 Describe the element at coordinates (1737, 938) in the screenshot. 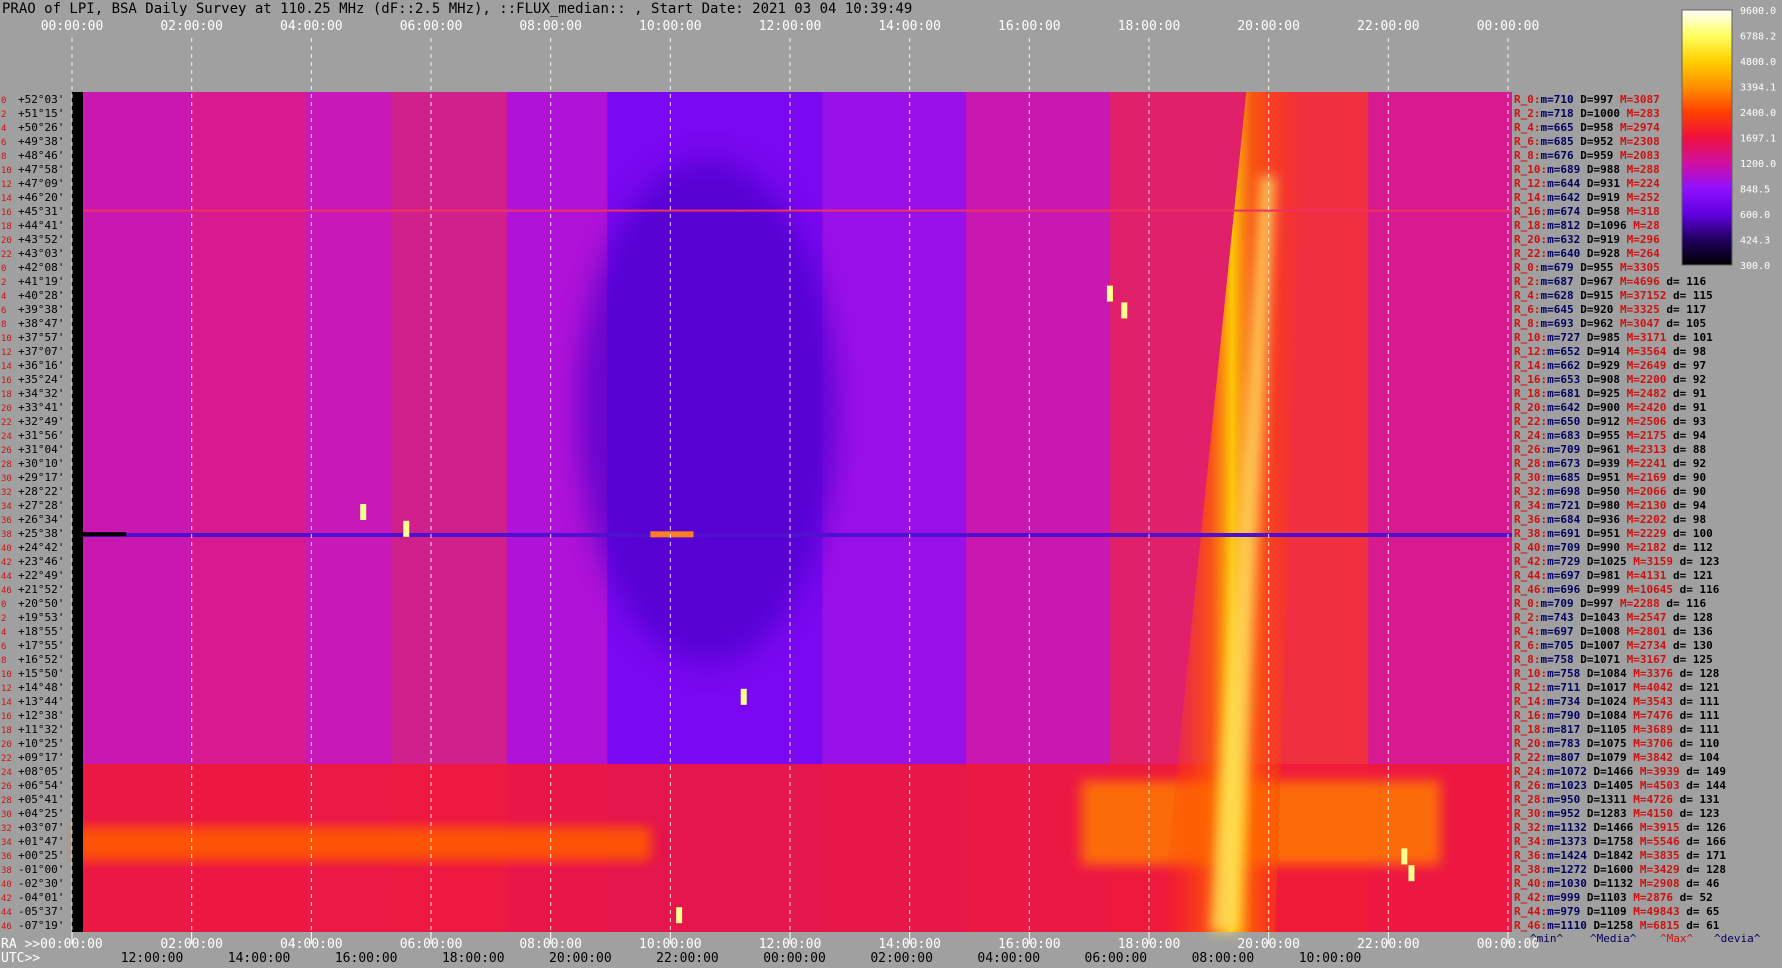

I see `footer-key-3: ^devia^` at that location.